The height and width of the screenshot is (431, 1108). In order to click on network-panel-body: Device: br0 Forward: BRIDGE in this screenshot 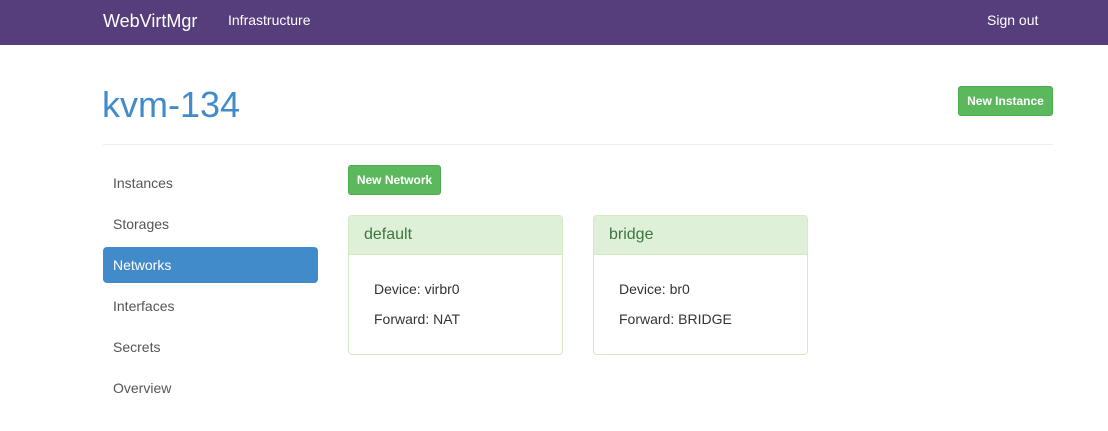, I will do `click(700, 291)`.